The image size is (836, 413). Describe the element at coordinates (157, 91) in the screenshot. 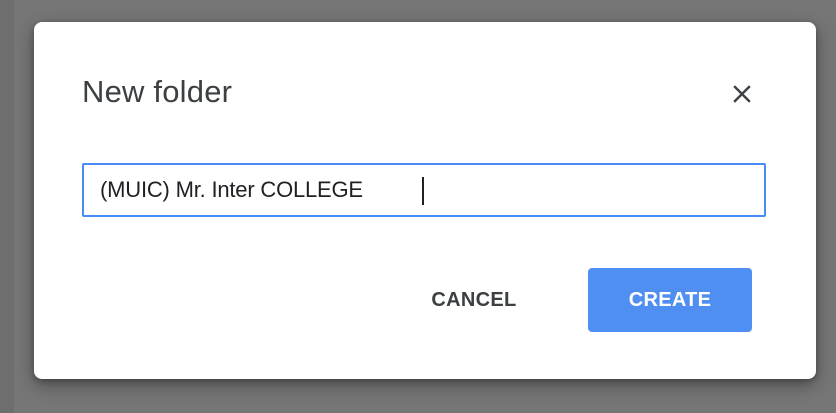

I see `dialog-title: New folder` at that location.